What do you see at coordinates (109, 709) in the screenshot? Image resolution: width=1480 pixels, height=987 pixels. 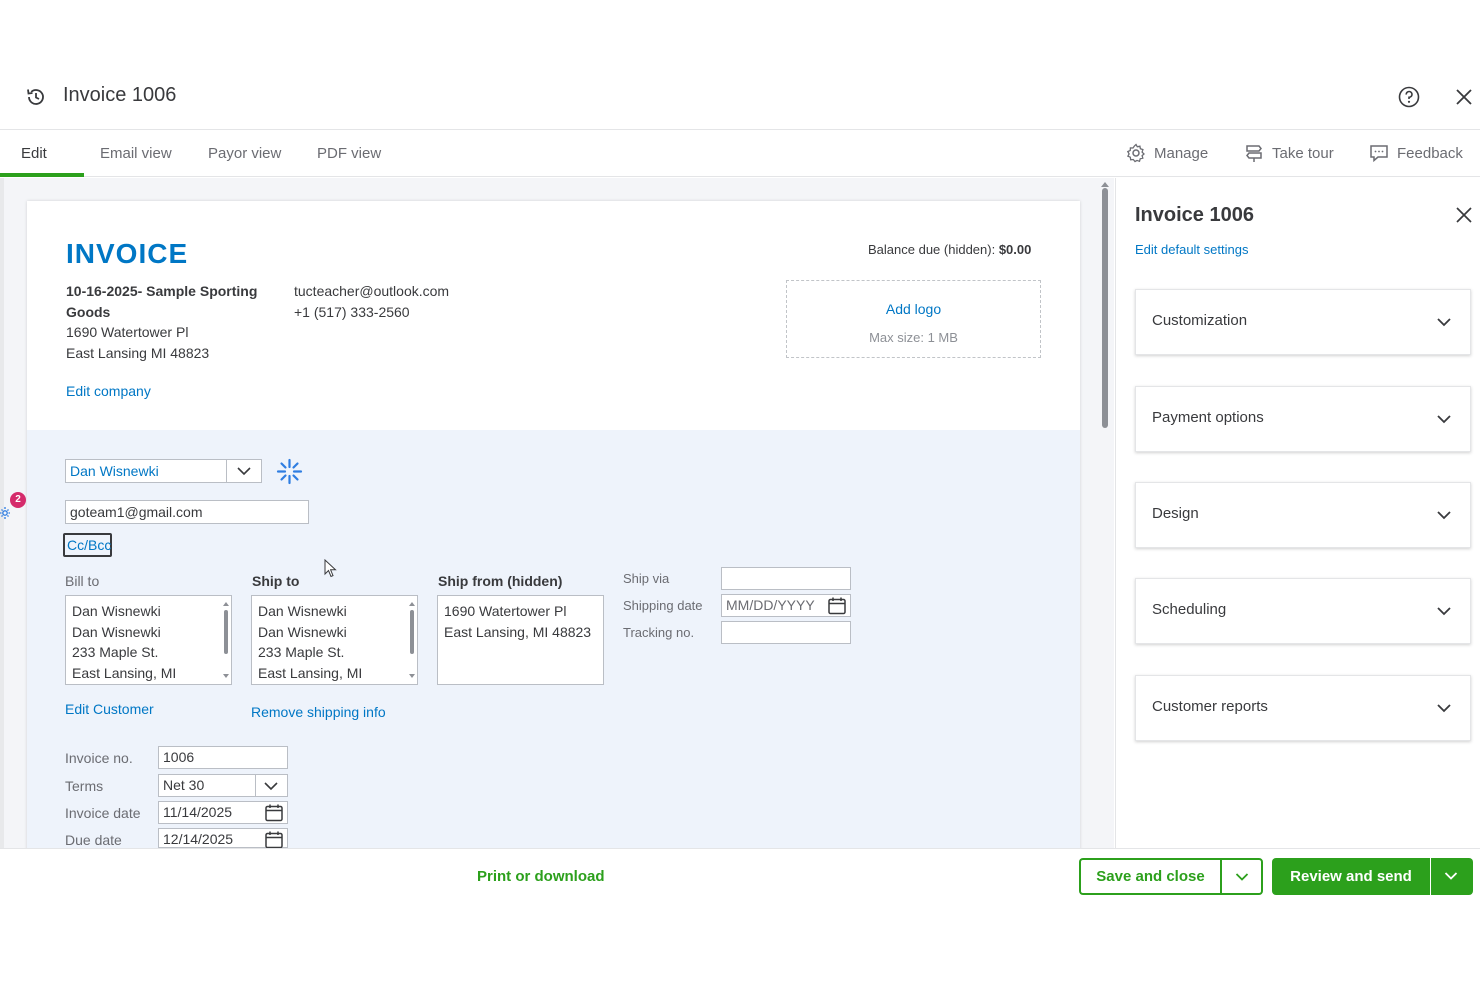 I see `edit-customer-link: Edit Customer` at bounding box center [109, 709].